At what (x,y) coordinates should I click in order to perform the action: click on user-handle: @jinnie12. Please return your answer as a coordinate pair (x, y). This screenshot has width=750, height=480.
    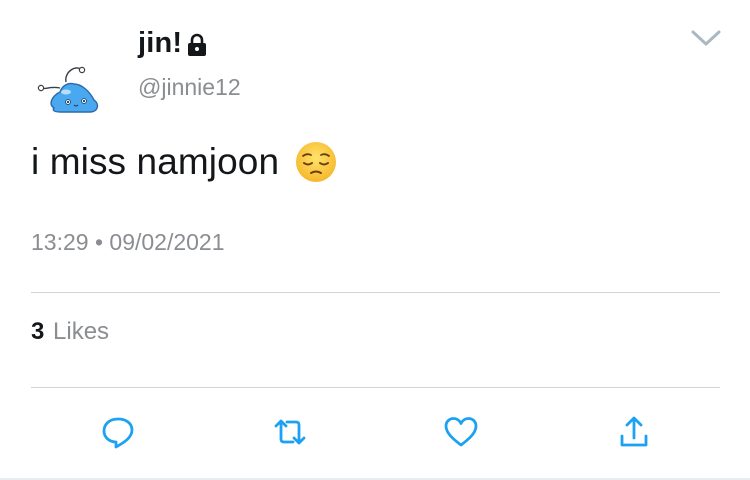
    Looking at the image, I should click on (189, 87).